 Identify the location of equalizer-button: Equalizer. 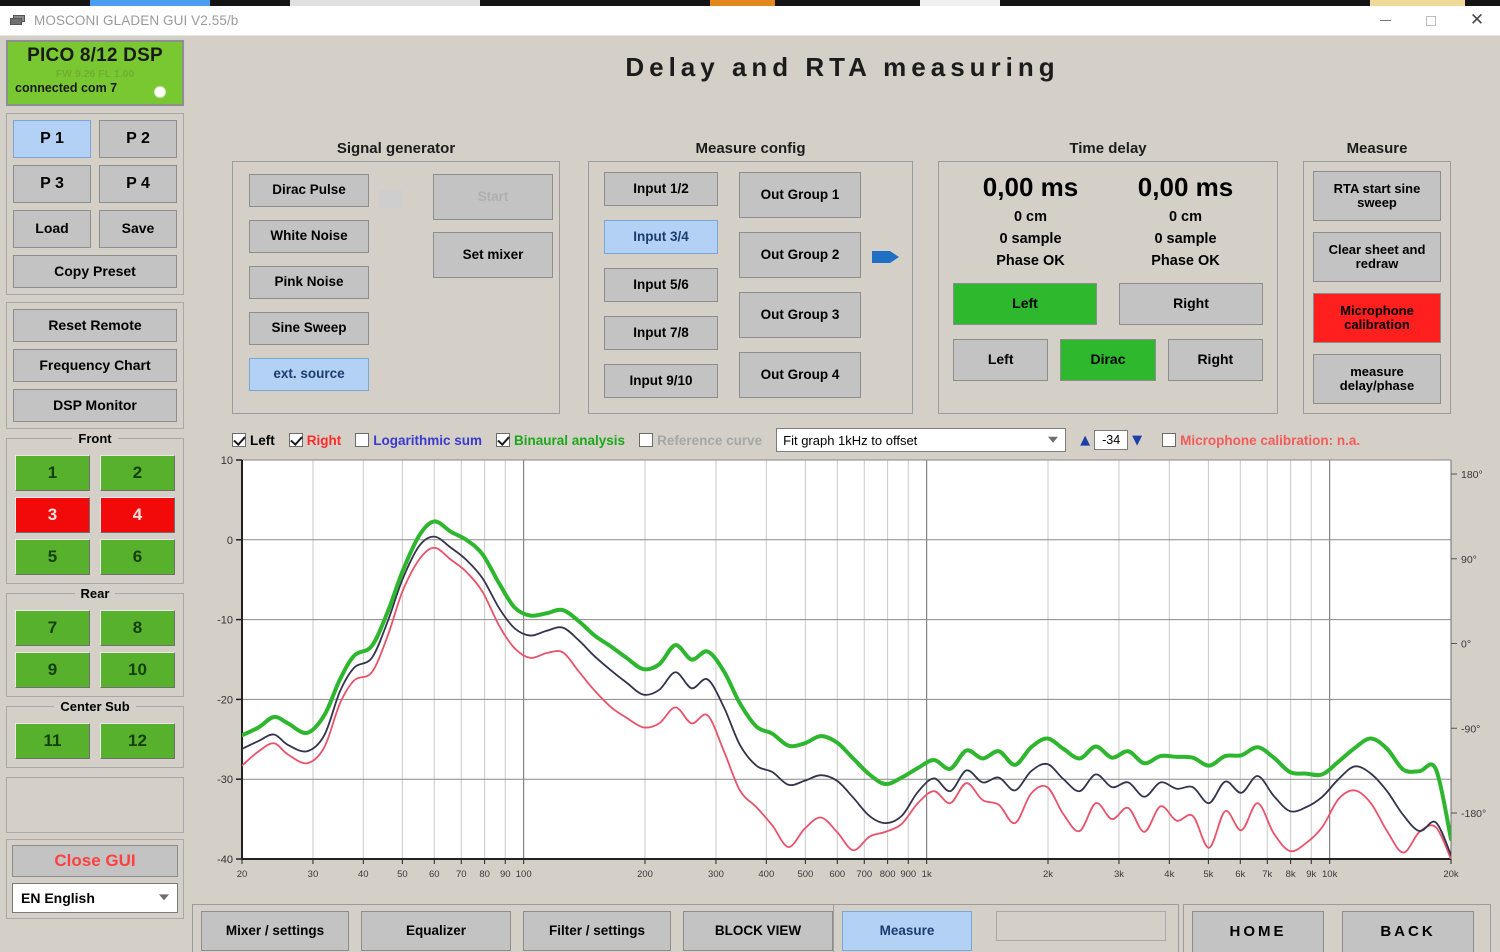
(436, 931).